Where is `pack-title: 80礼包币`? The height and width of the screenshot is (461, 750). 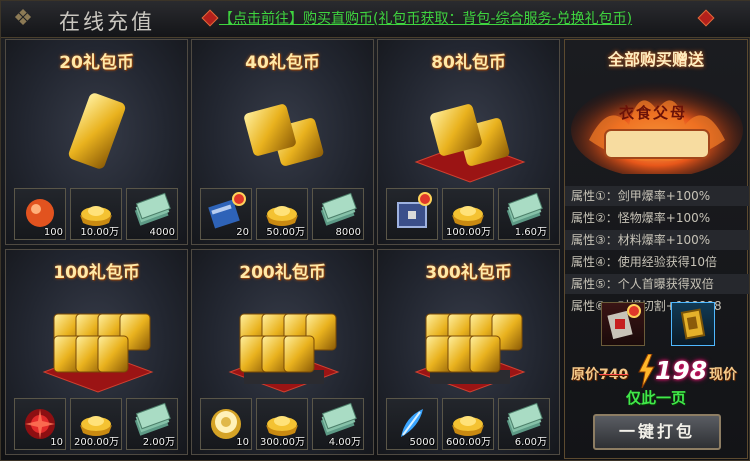 pack-title: 80礼包币 is located at coordinates (468, 63).